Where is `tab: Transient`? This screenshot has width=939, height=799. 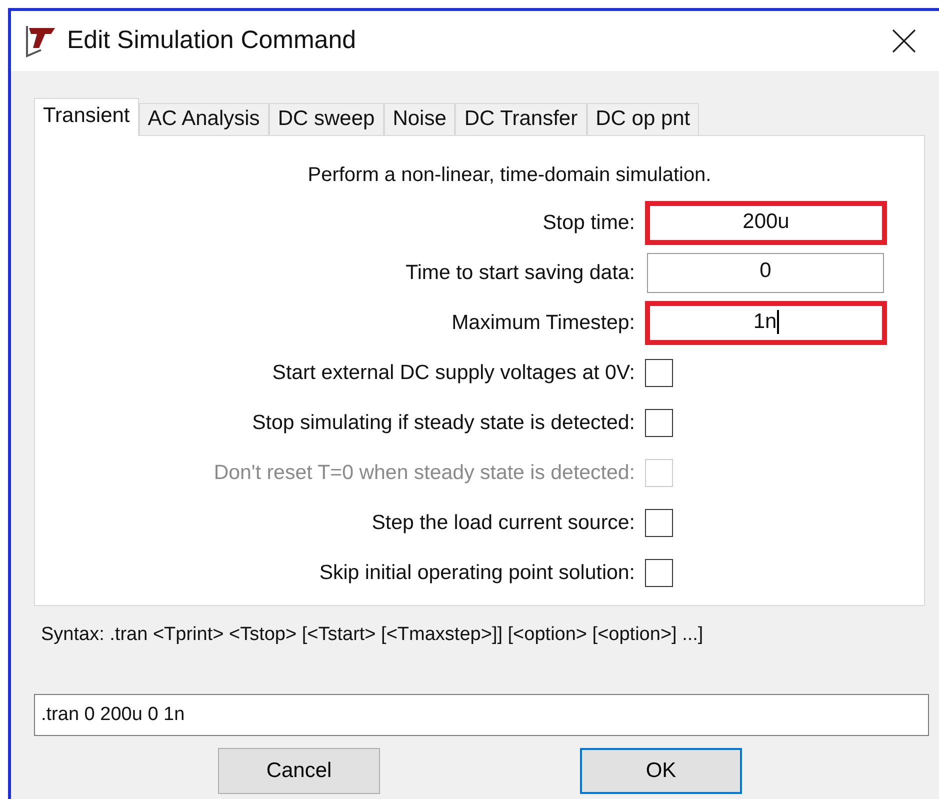 tab: Transient is located at coordinates (86, 117).